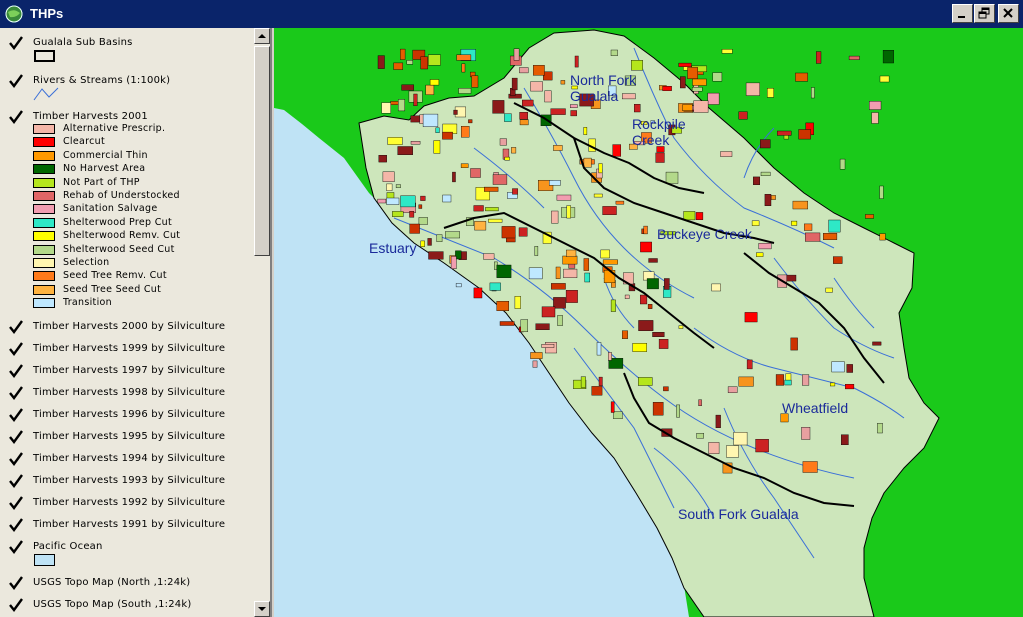 The width and height of the screenshot is (1023, 617). What do you see at coordinates (143, 263) in the screenshot?
I see `legend-item: Selection` at bounding box center [143, 263].